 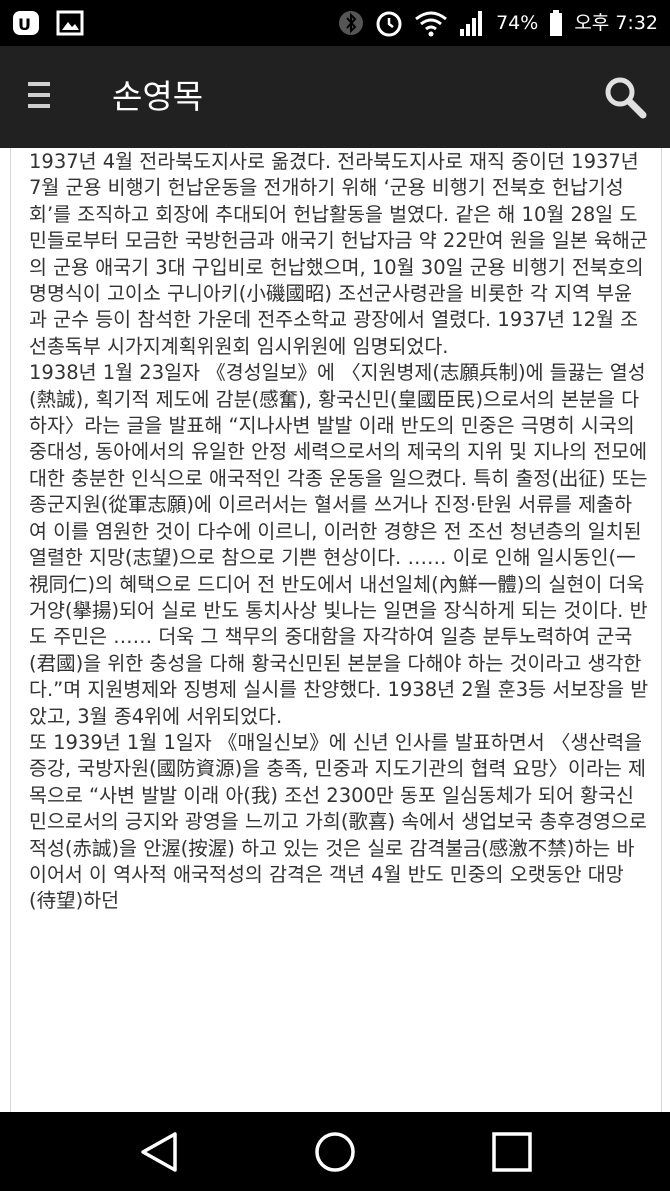 I want to click on recent-apps-icon, so click(x=512, y=1152).